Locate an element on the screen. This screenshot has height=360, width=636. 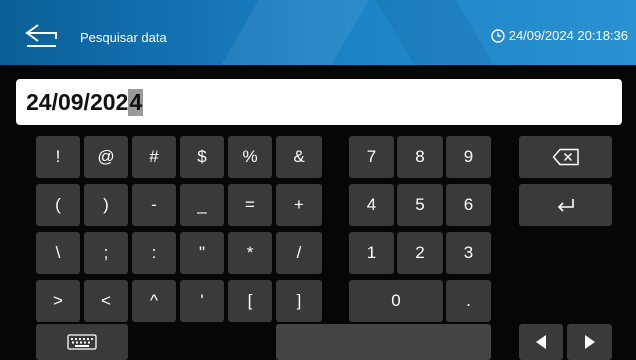
enter-button is located at coordinates (565, 205).